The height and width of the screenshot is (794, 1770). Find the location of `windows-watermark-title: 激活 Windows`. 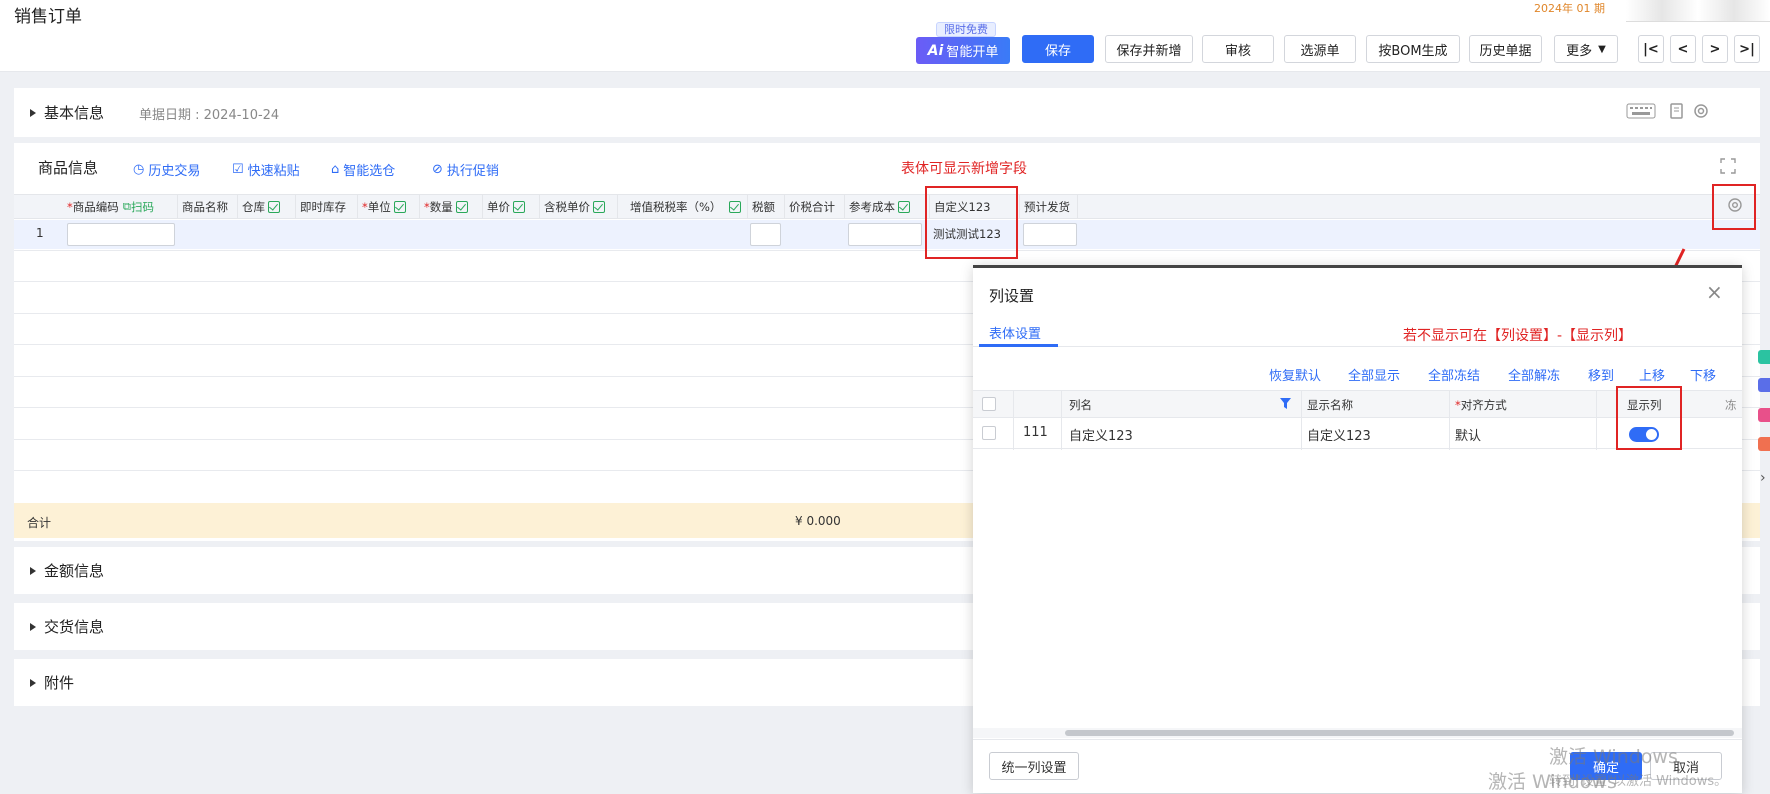

windows-watermark-title: 激活 Windows is located at coordinates (1613, 757).